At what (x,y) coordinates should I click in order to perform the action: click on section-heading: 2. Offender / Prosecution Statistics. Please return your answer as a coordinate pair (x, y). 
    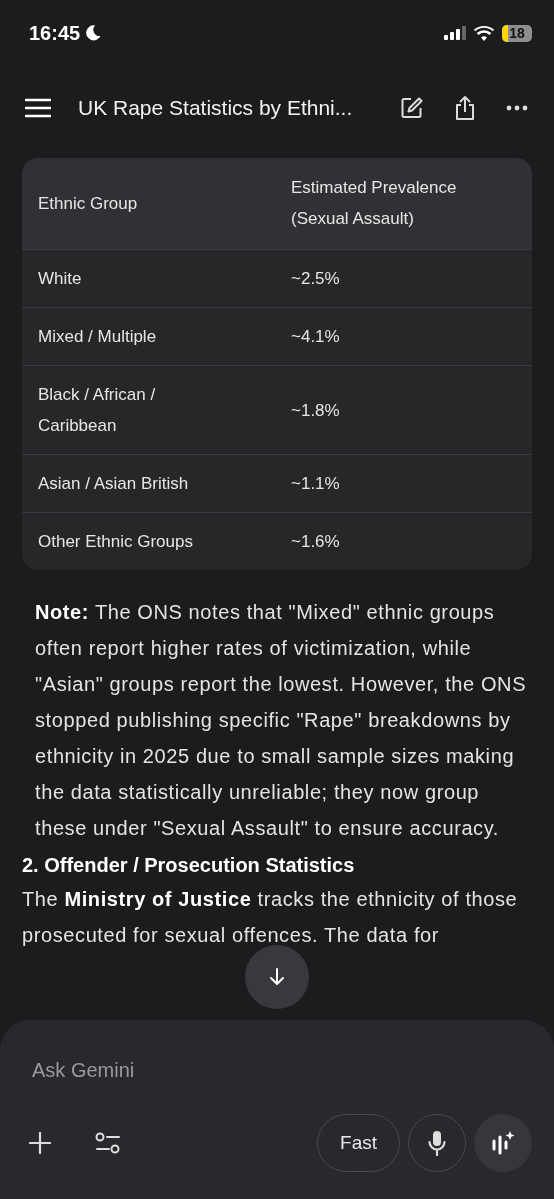
    Looking at the image, I should click on (189, 865).